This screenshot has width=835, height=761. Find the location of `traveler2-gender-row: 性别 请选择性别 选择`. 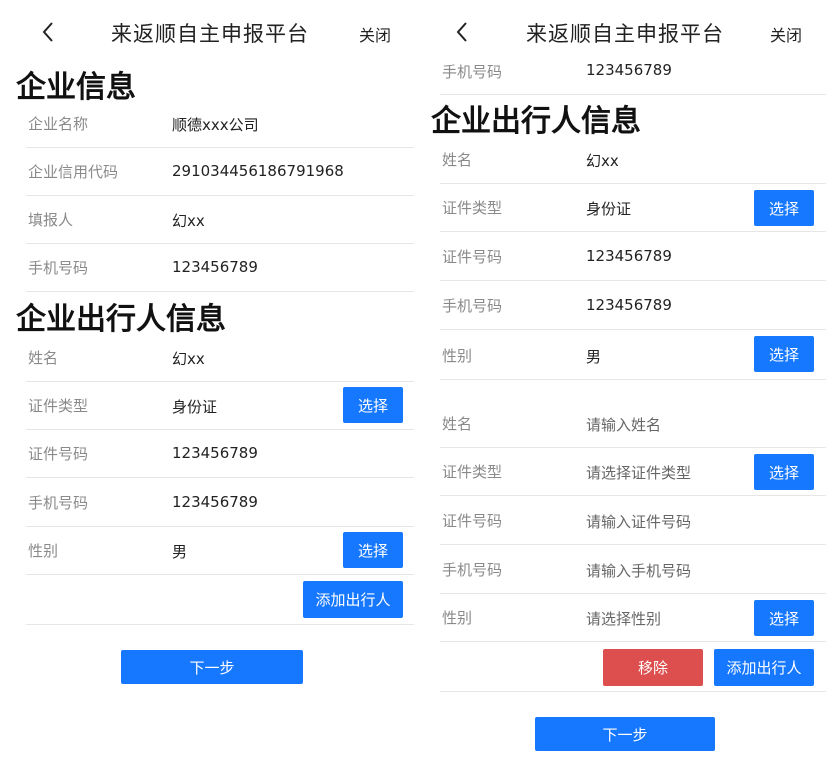

traveler2-gender-row: 性别 请选择性别 选择 is located at coordinates (633, 618).